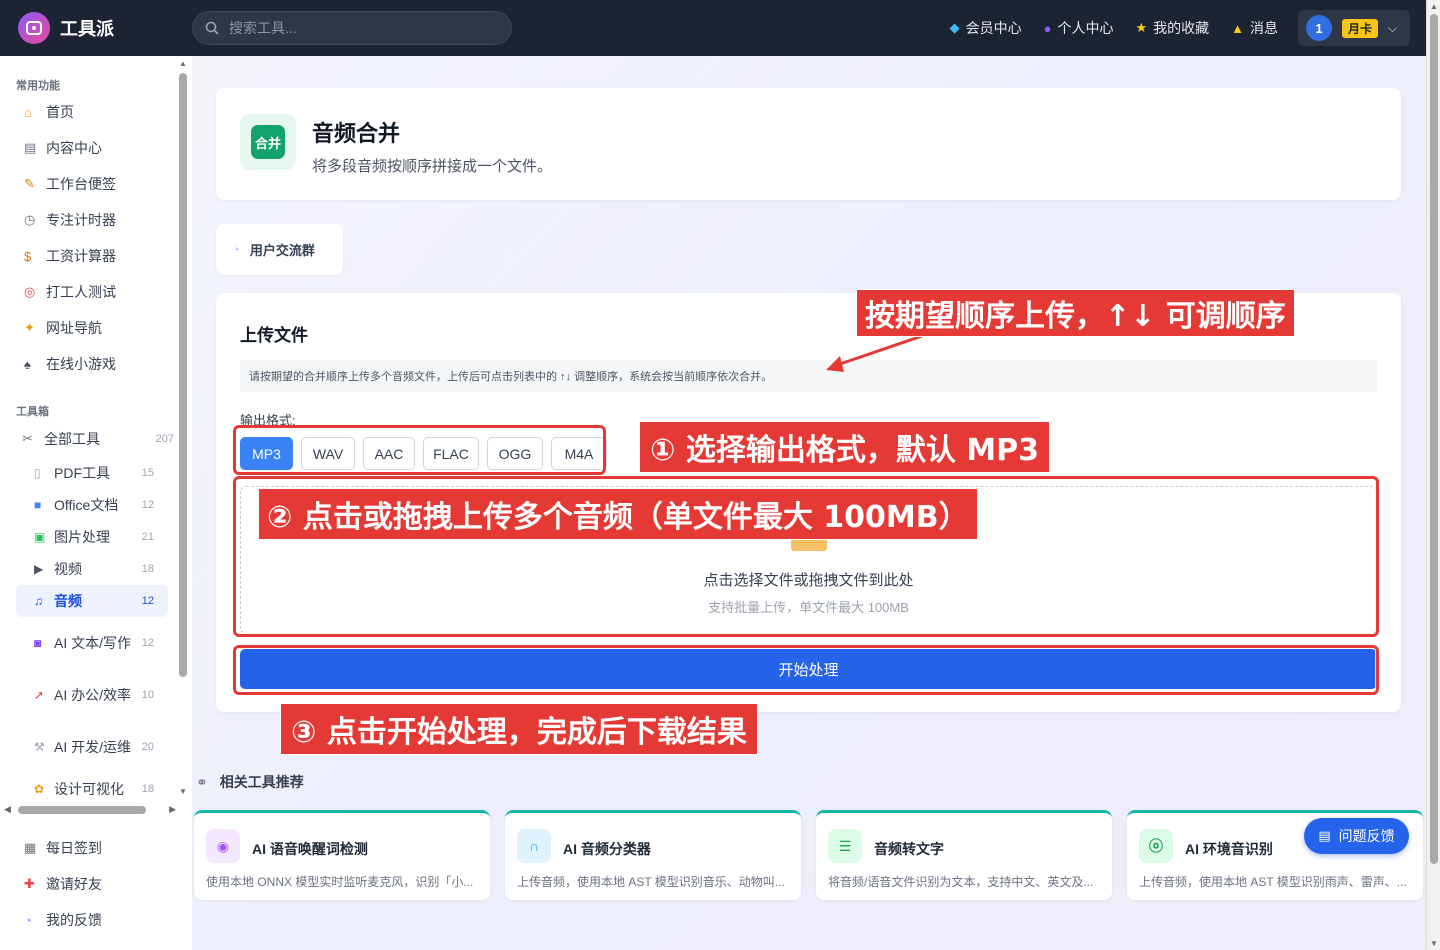  What do you see at coordinates (806, 670) in the screenshot?
I see `annotation-box-start` at bounding box center [806, 670].